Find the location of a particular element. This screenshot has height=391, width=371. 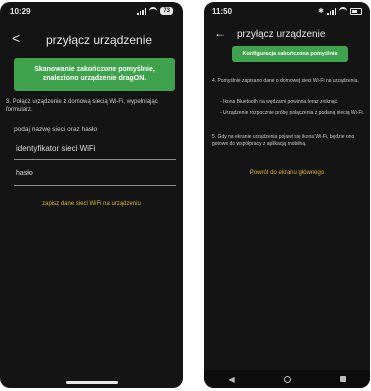

form-prompt: podaj nazwę sieci oraz hasło is located at coordinates (56, 129).